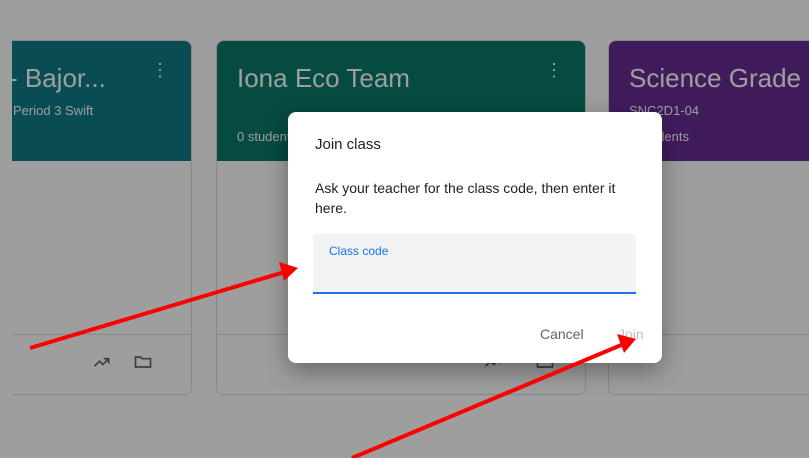 The image size is (809, 458). I want to click on class-code-input, so click(476, 274).